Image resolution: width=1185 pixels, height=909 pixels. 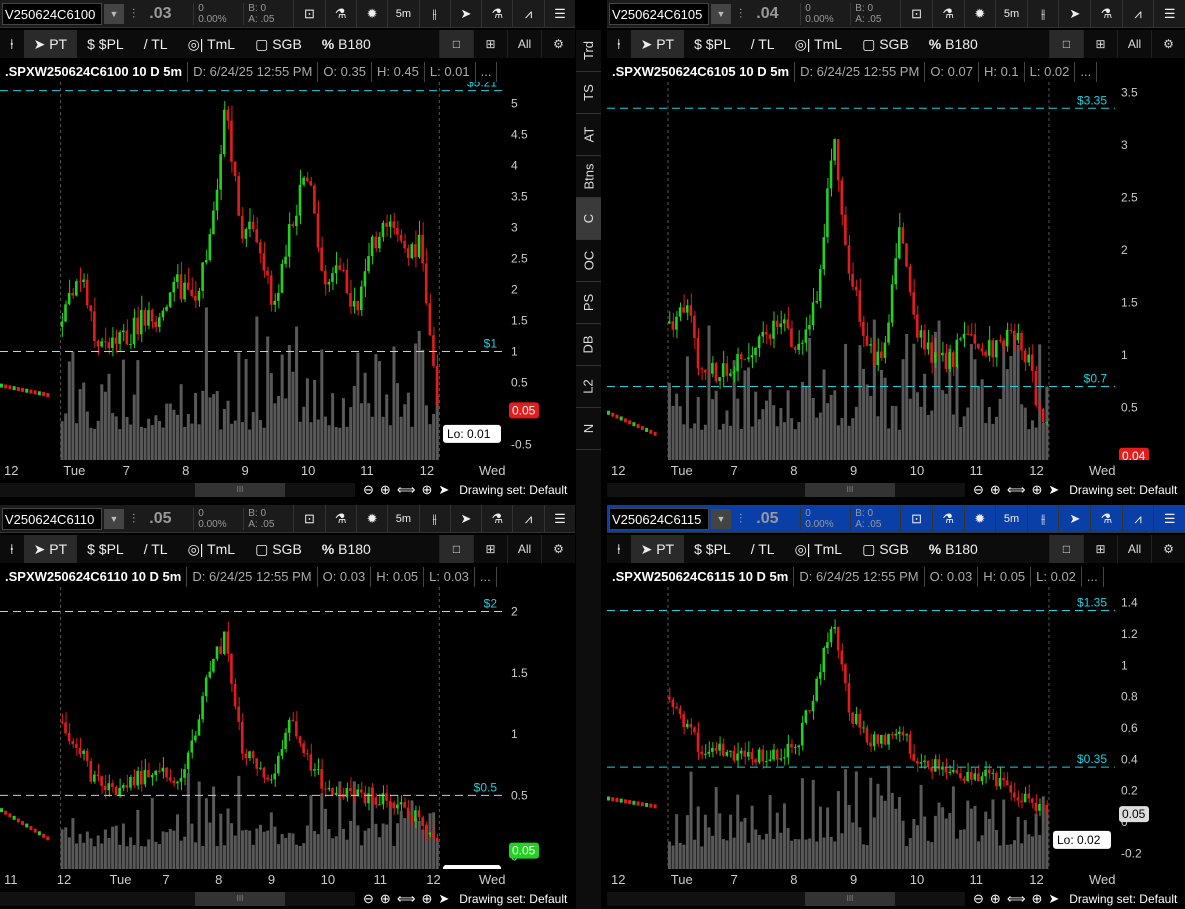 I want to click on pin-button: ⍿, so click(x=12, y=44).